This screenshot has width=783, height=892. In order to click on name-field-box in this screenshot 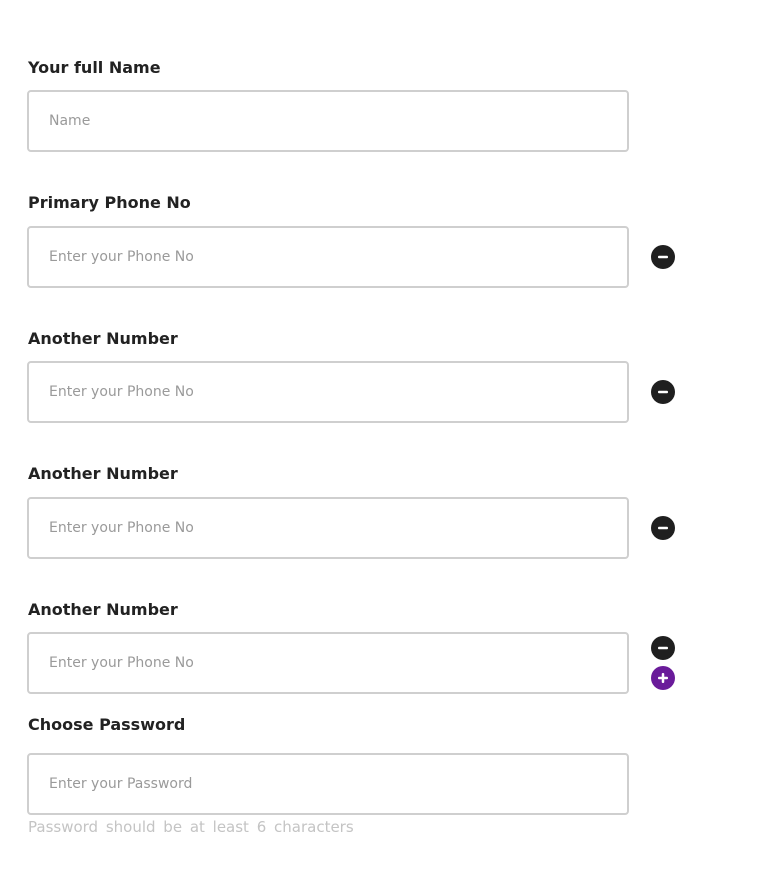, I will do `click(328, 121)`.